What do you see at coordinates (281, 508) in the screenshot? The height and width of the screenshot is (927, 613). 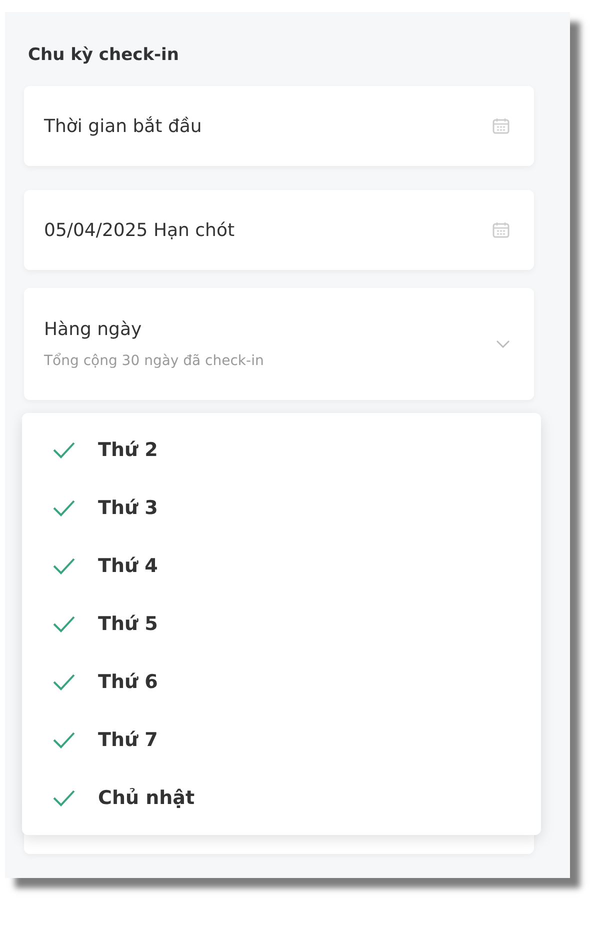 I see `day-option: Thứ 3` at bounding box center [281, 508].